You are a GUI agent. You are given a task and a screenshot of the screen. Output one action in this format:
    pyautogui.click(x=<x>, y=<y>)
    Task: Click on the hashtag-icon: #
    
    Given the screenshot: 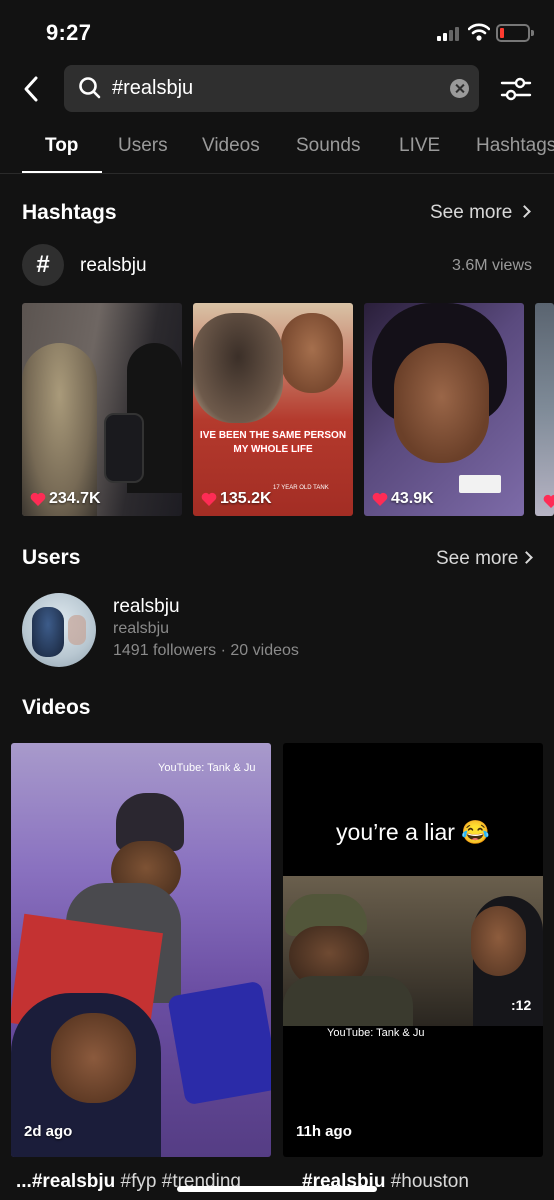 What is the action you would take?
    pyautogui.click(x=43, y=265)
    